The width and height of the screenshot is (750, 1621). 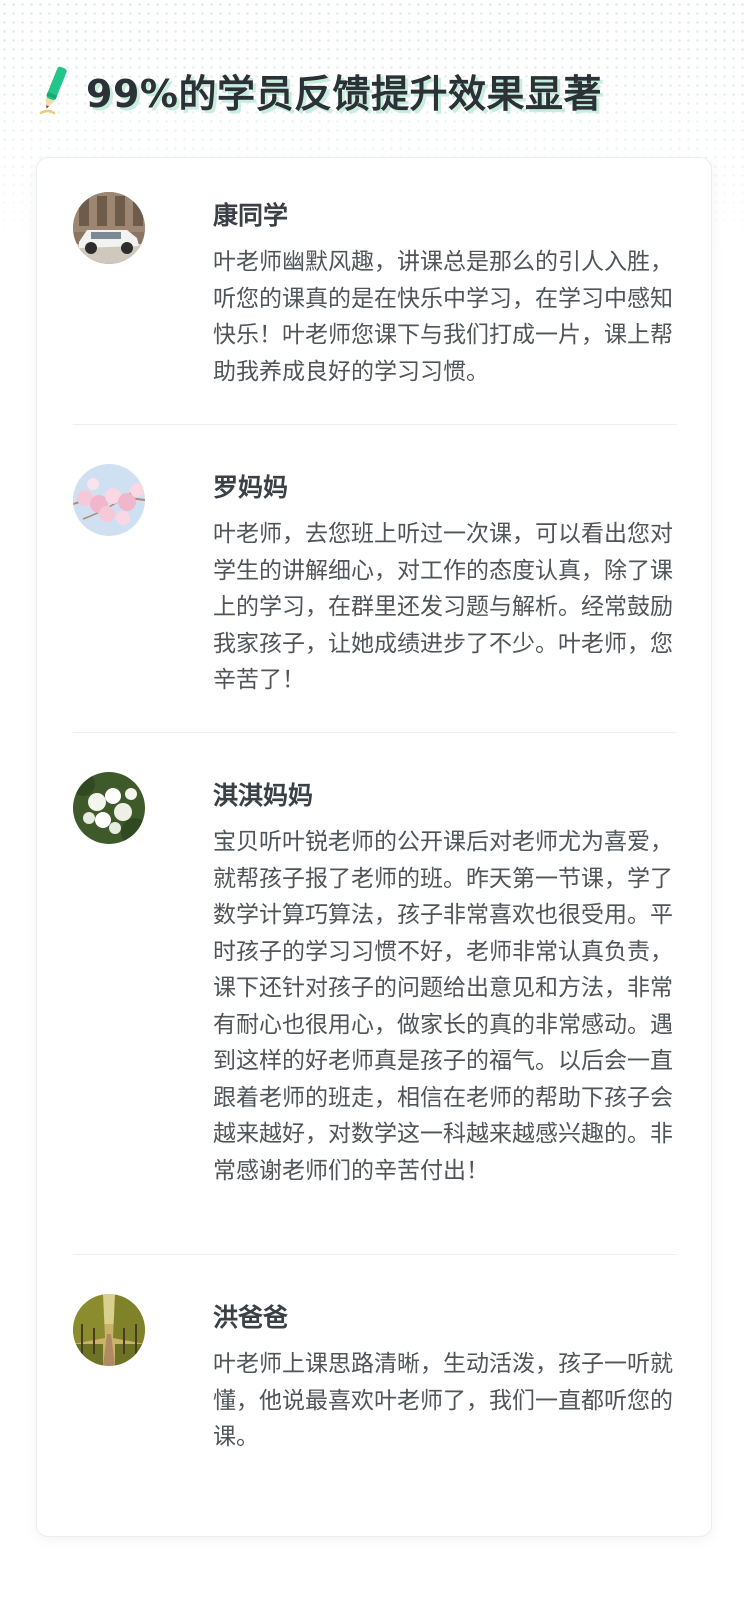 I want to click on reviewer-name: 罗妈妈, so click(x=251, y=487).